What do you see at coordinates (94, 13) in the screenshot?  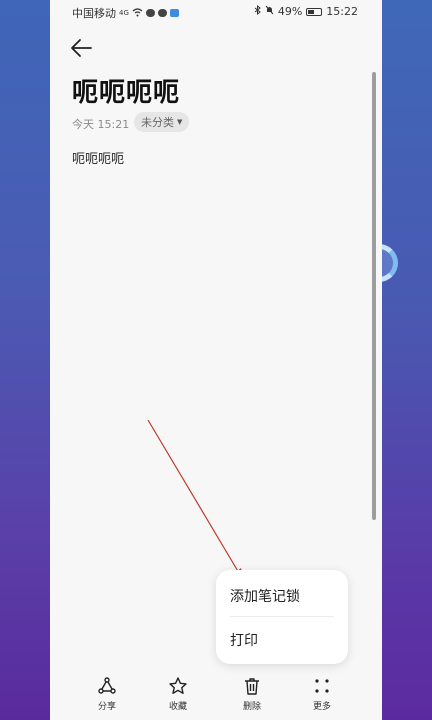 I see `carrier-label: 中国移动` at bounding box center [94, 13].